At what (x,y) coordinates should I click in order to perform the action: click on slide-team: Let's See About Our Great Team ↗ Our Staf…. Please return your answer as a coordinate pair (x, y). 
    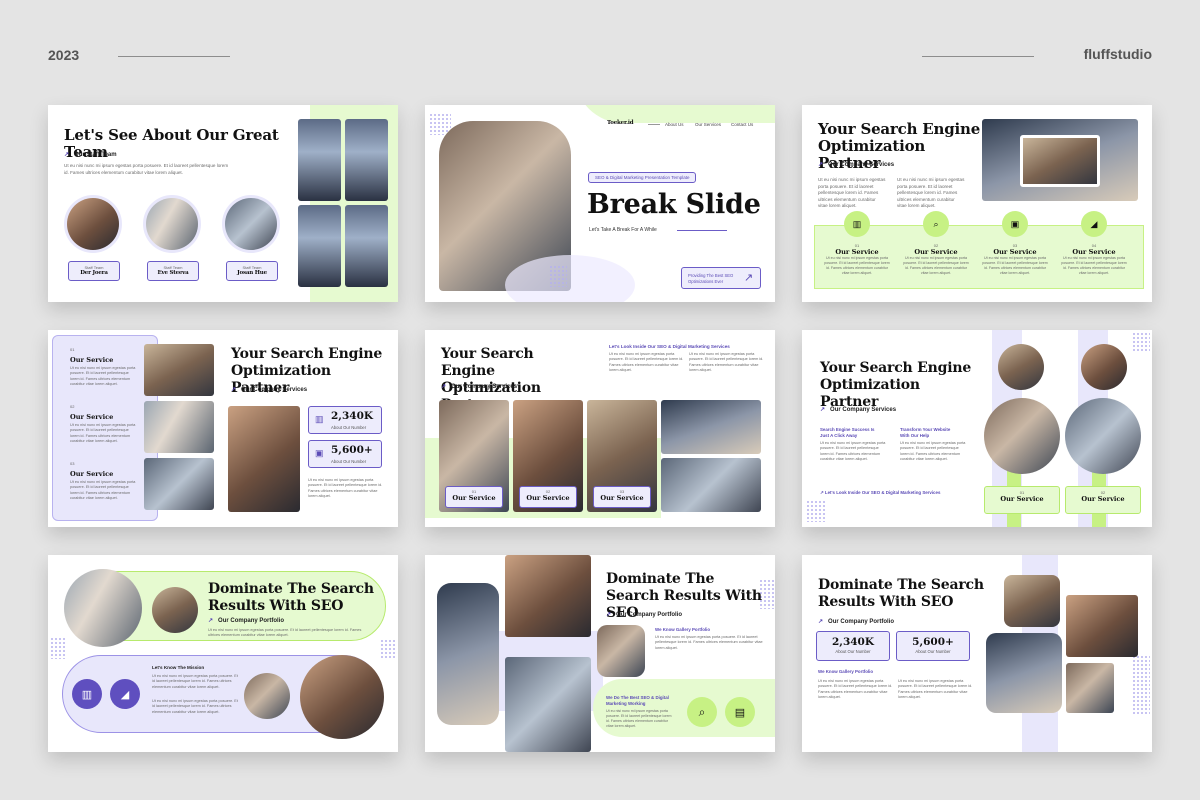
    Looking at the image, I should click on (223, 203).